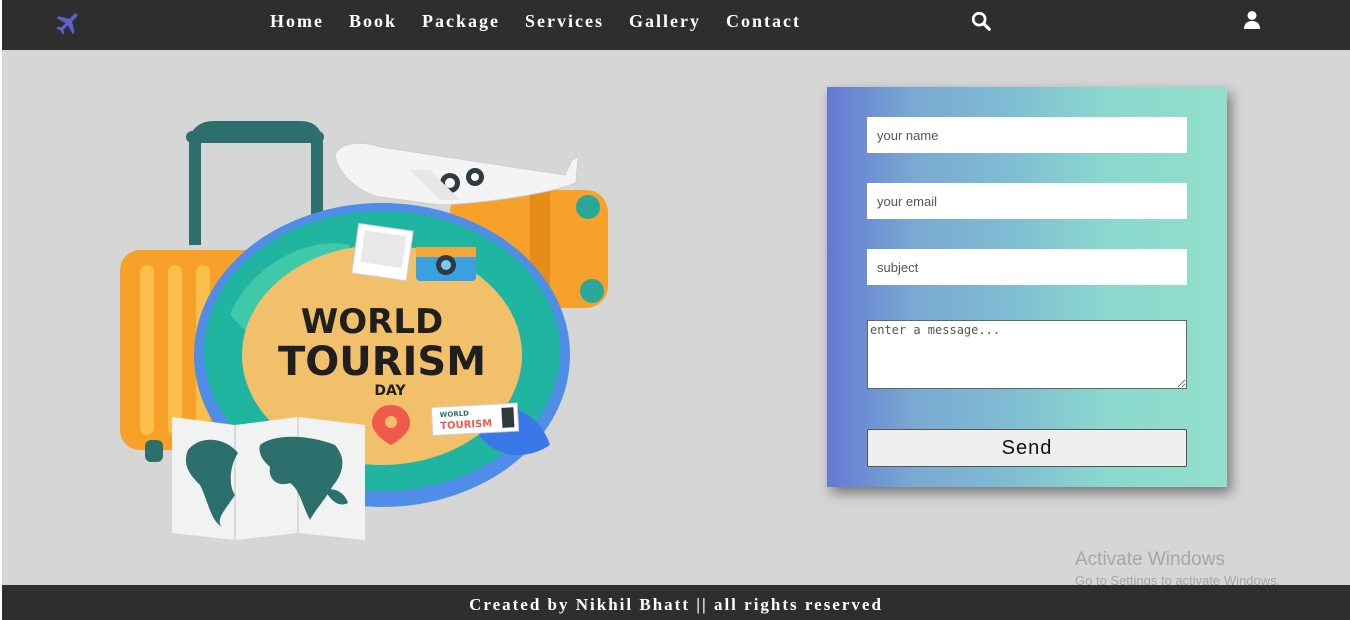  I want to click on airplane-icon, so click(66, 24).